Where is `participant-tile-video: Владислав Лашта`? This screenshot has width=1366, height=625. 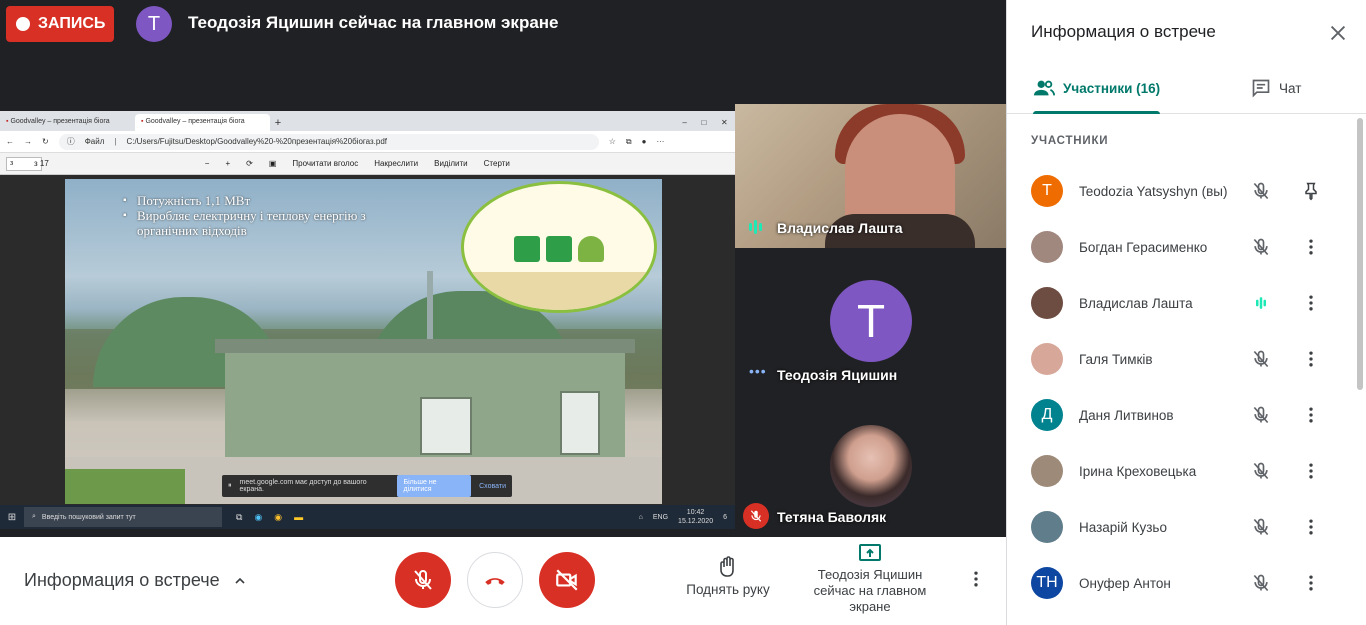 participant-tile-video: Владислав Лашта is located at coordinates (870, 176).